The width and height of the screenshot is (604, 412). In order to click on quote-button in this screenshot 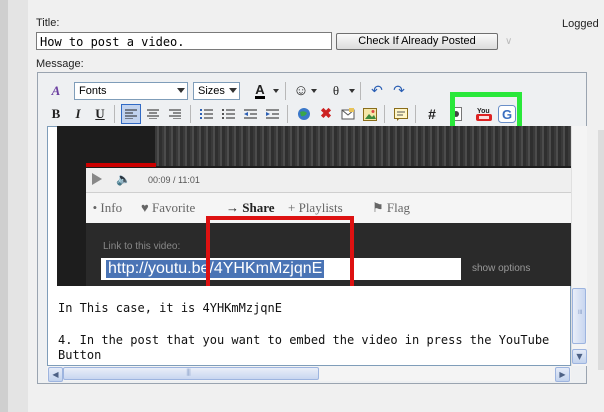, I will do `click(401, 114)`.